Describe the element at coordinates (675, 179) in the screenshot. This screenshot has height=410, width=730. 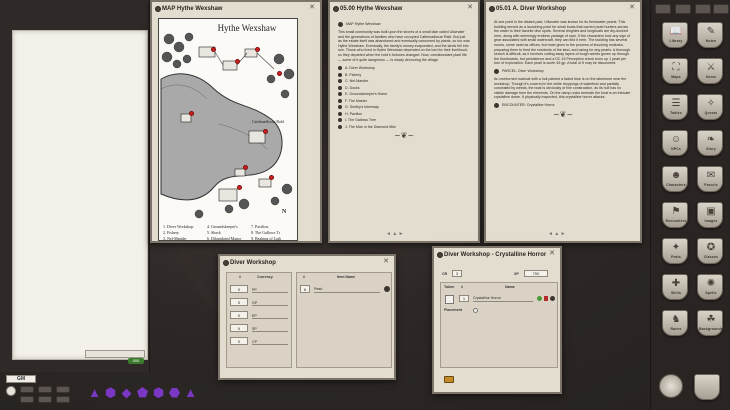
I see `sidebar-button-4-0: ☻ Characters` at that location.